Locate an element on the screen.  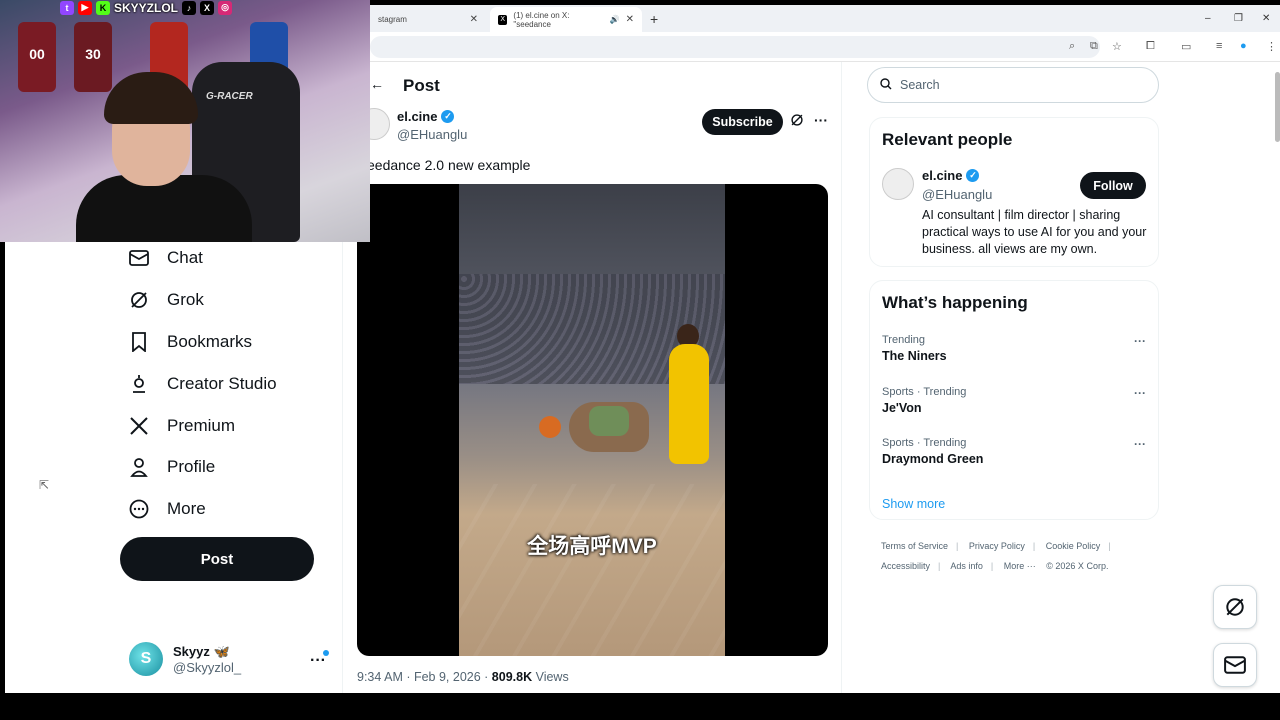
social-handle: SKYYZLOL is located at coordinates (146, 7).